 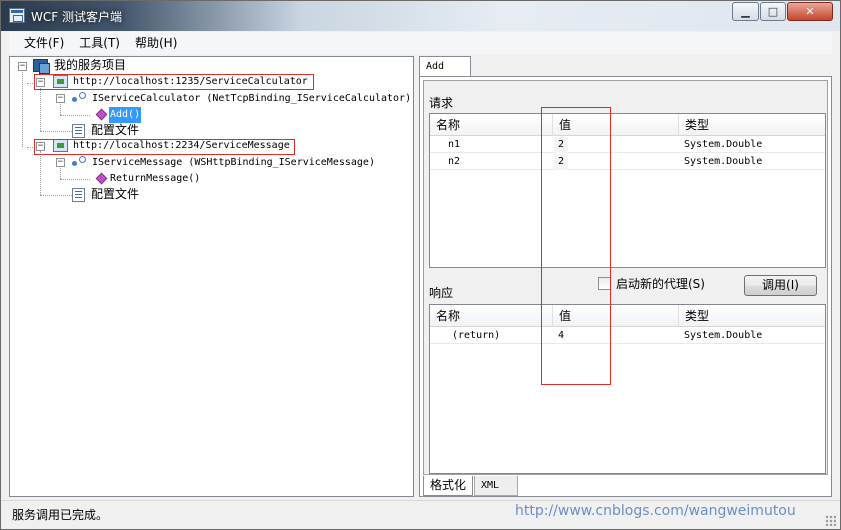 What do you see at coordinates (17, 15) in the screenshot?
I see `app-icon` at bounding box center [17, 15].